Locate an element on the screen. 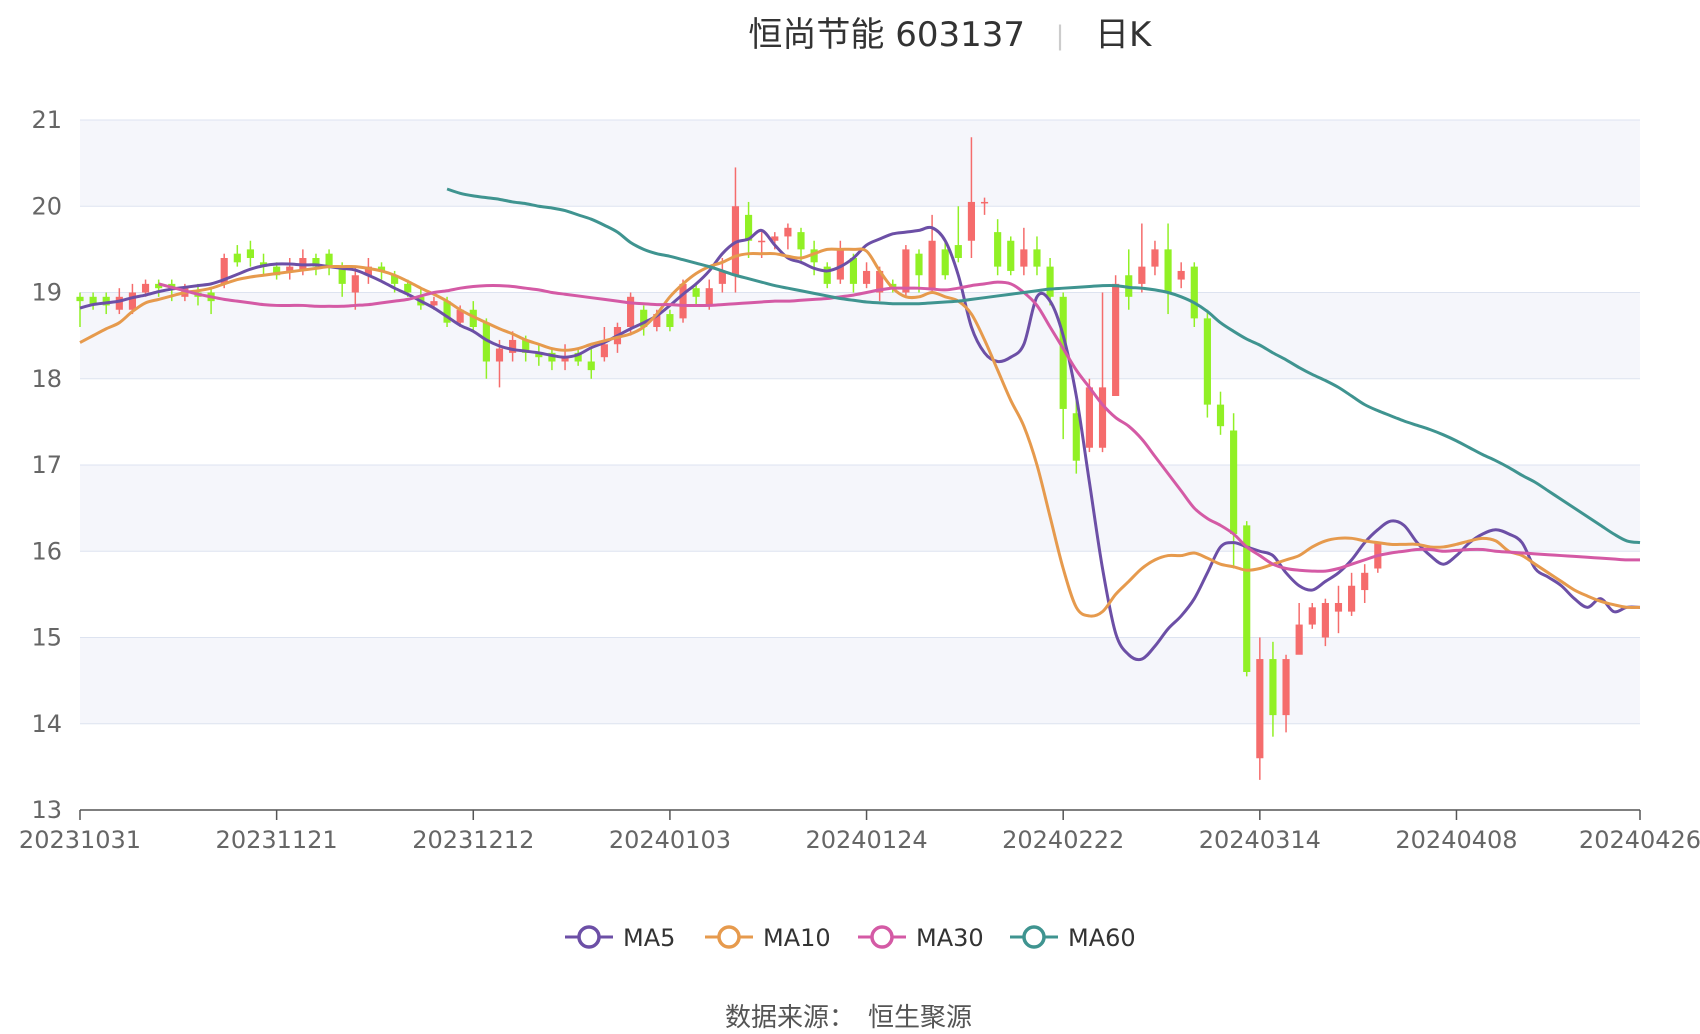  y-tick-label: 14 is located at coordinates (46, 724).